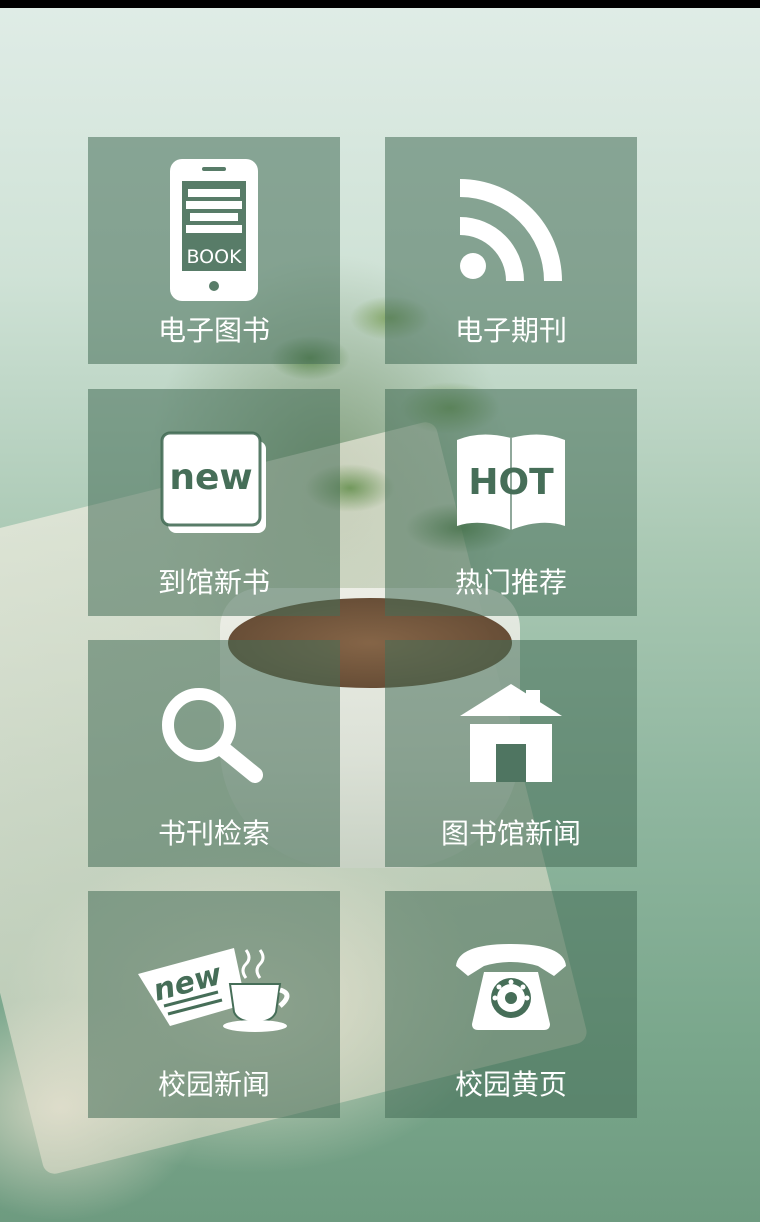 This screenshot has width=760, height=1222. What do you see at coordinates (214, 733) in the screenshot?
I see `search-icon` at bounding box center [214, 733].